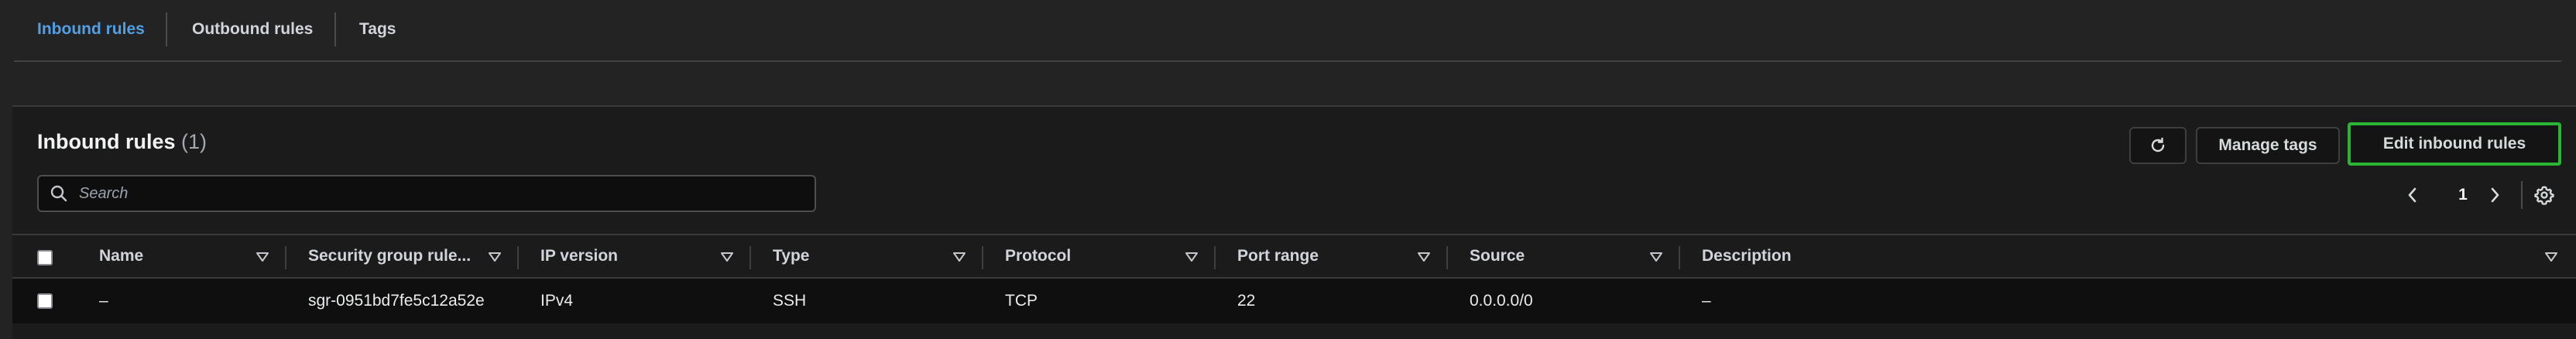  I want to click on chevron-left-icon, so click(2412, 195).